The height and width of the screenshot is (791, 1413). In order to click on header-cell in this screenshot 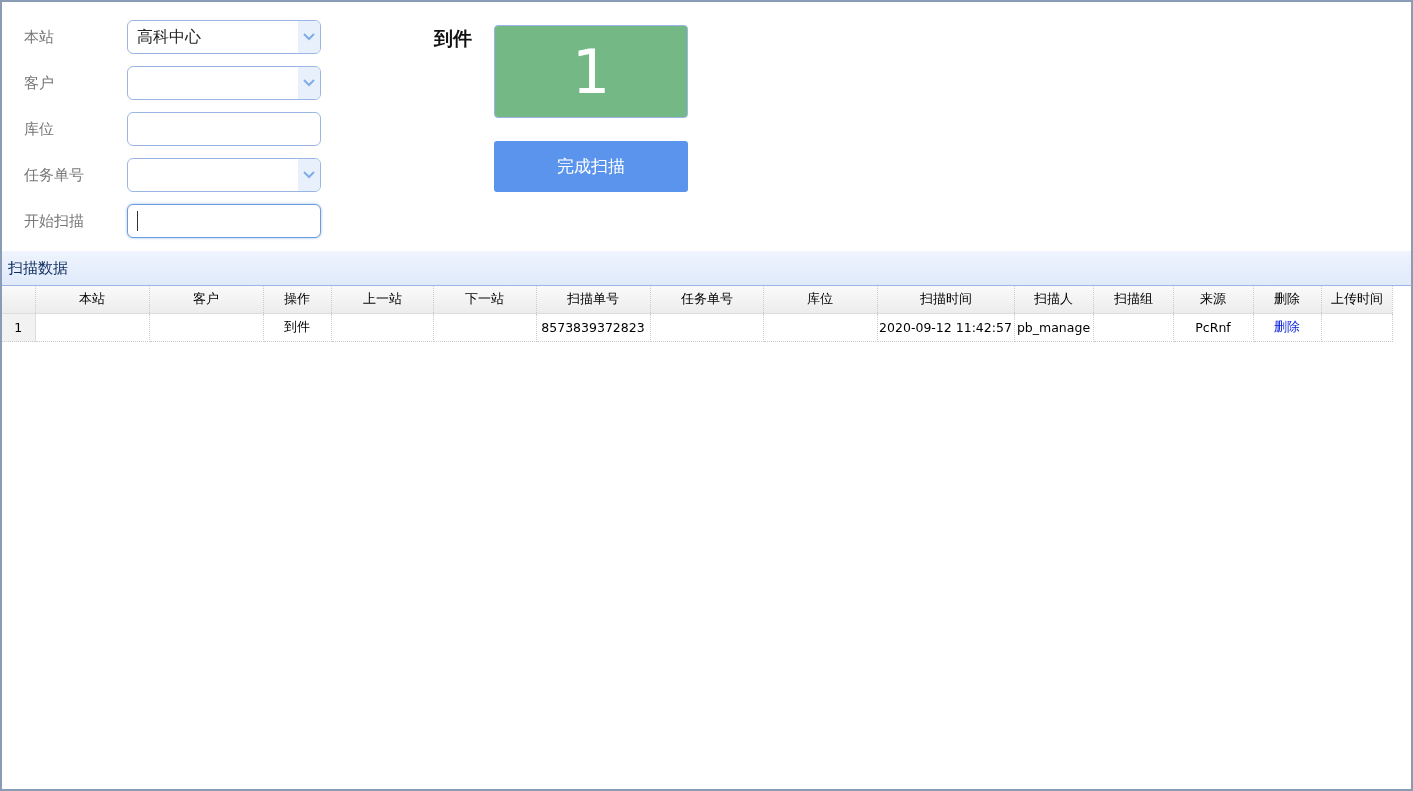, I will do `click(18, 300)`.